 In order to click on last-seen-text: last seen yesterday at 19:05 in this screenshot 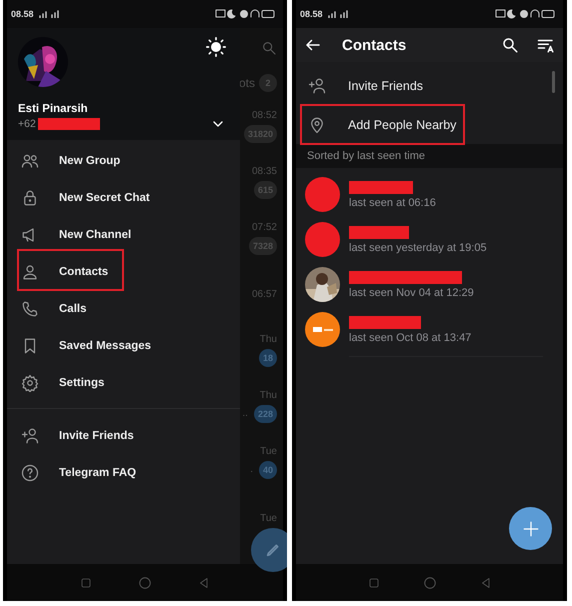, I will do `click(418, 248)`.